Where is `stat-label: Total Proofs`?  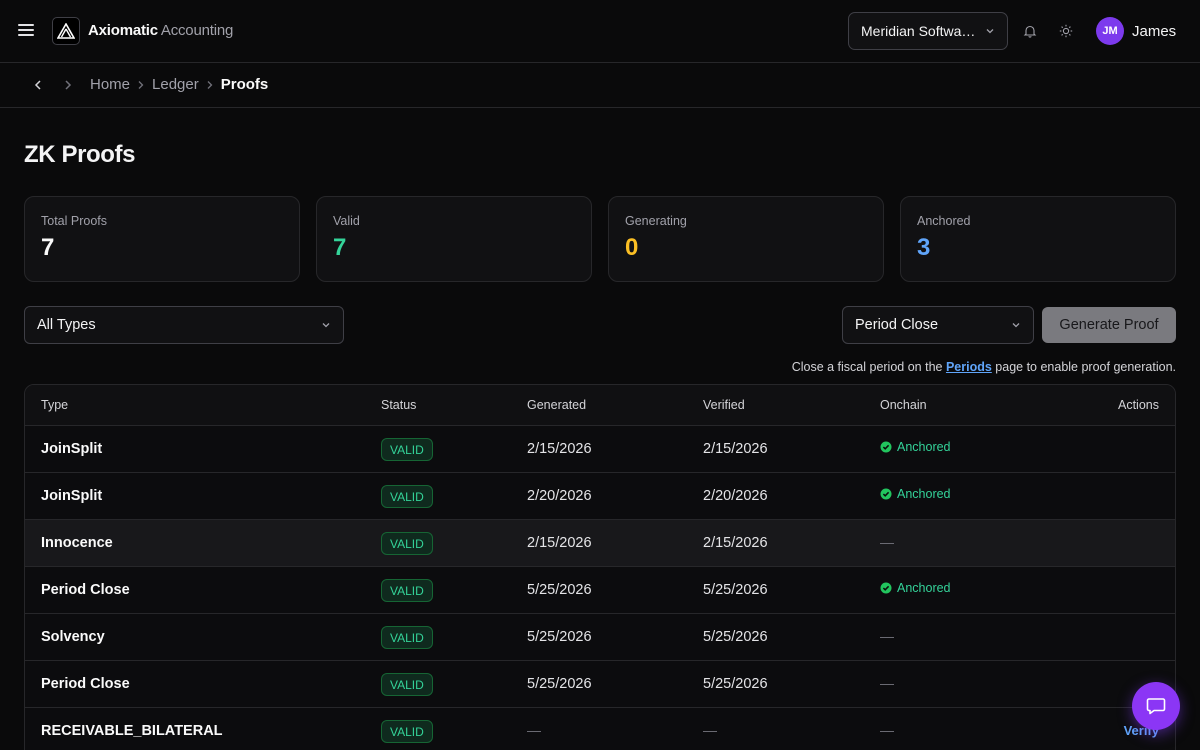
stat-label: Total Proofs is located at coordinates (74, 221).